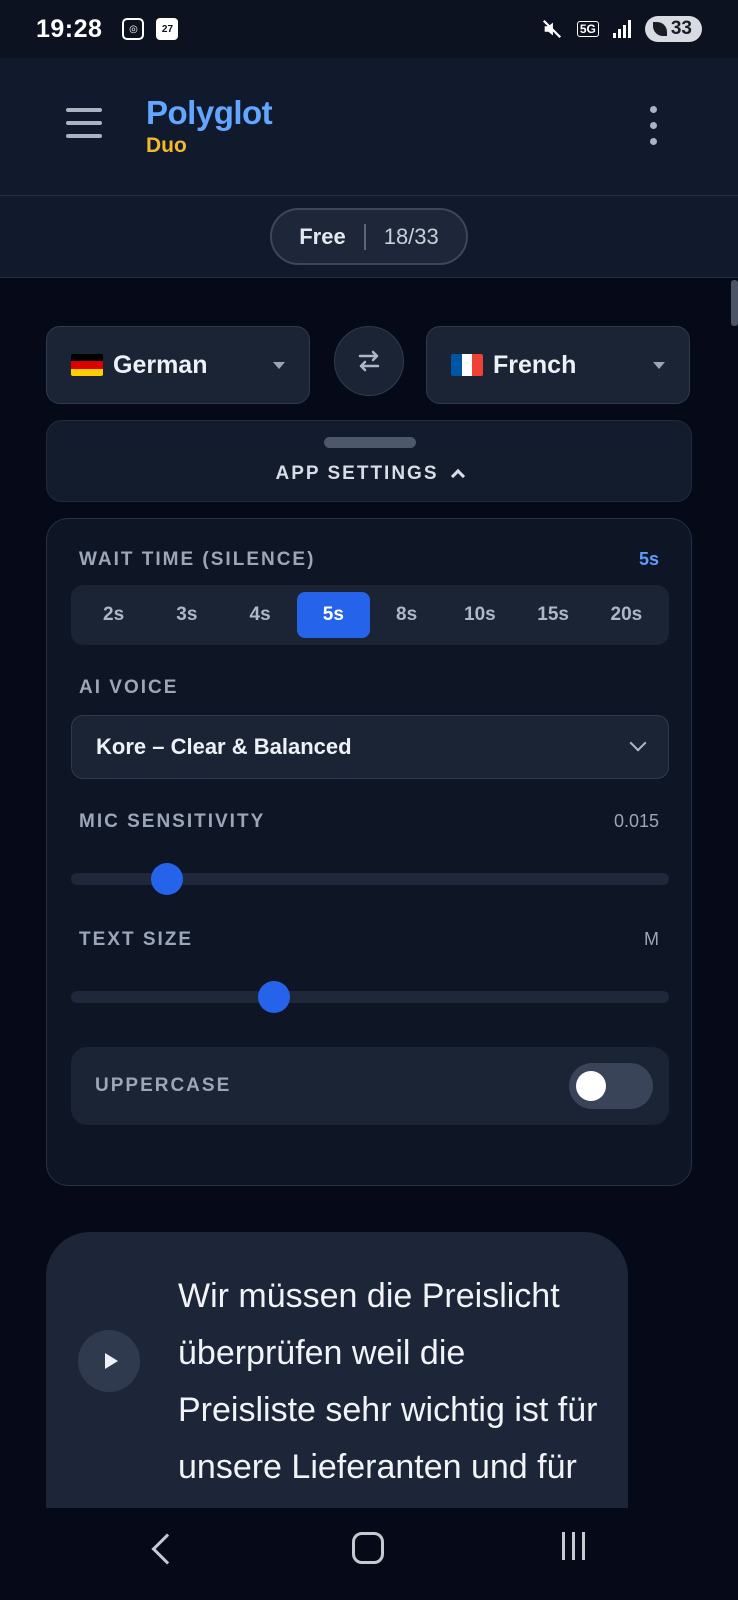 The height and width of the screenshot is (1600, 738). What do you see at coordinates (87, 365) in the screenshot?
I see `germany-flag-icon` at bounding box center [87, 365].